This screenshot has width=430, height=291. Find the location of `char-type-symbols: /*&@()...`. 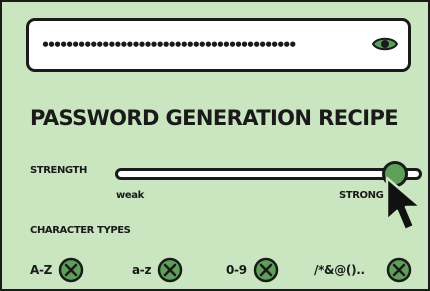

char-type-symbols: /*&@()... is located at coordinates (363, 270).